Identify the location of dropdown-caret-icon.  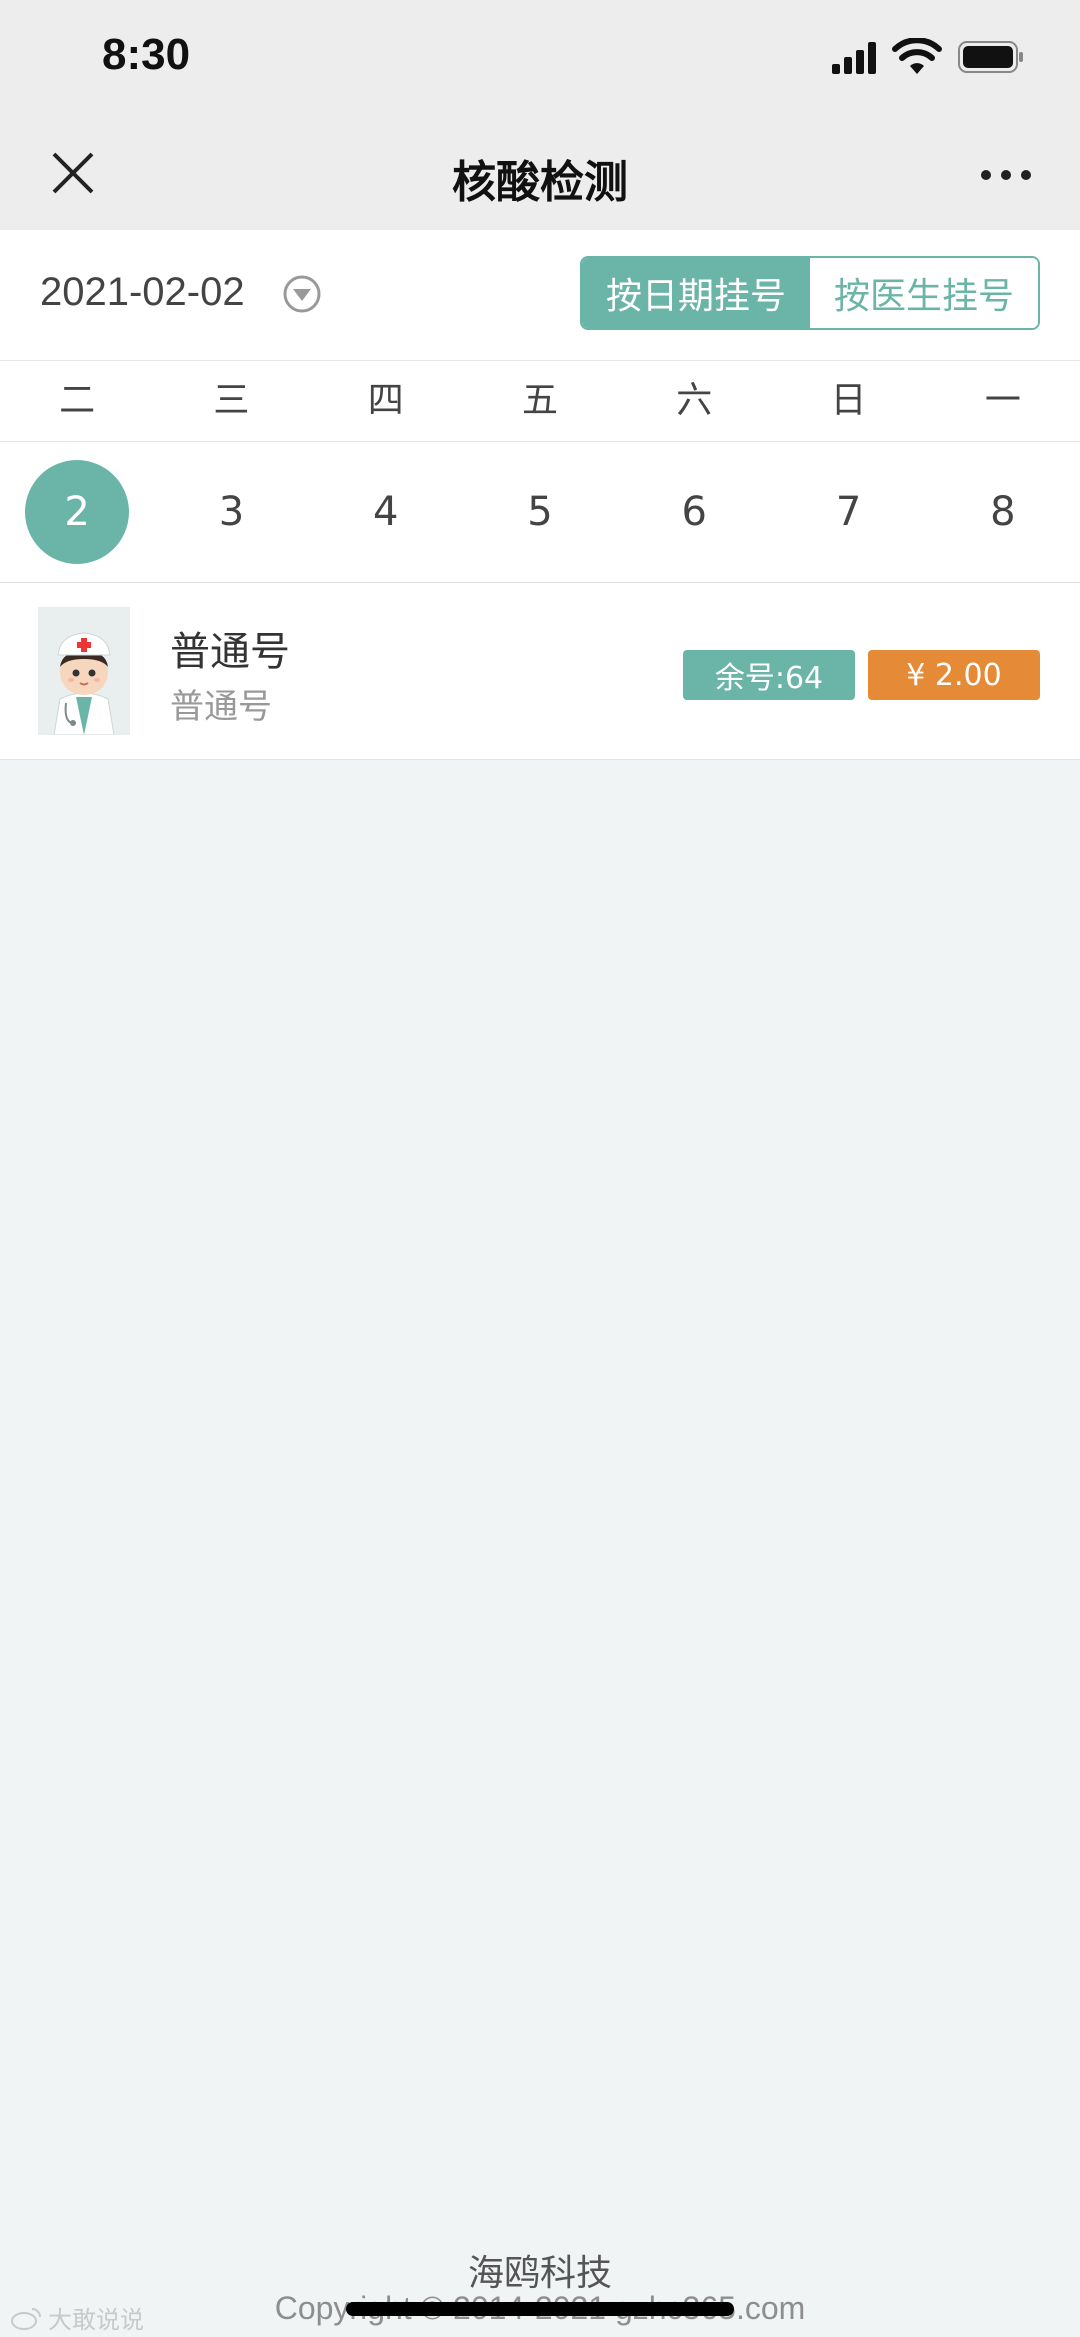
(302, 294).